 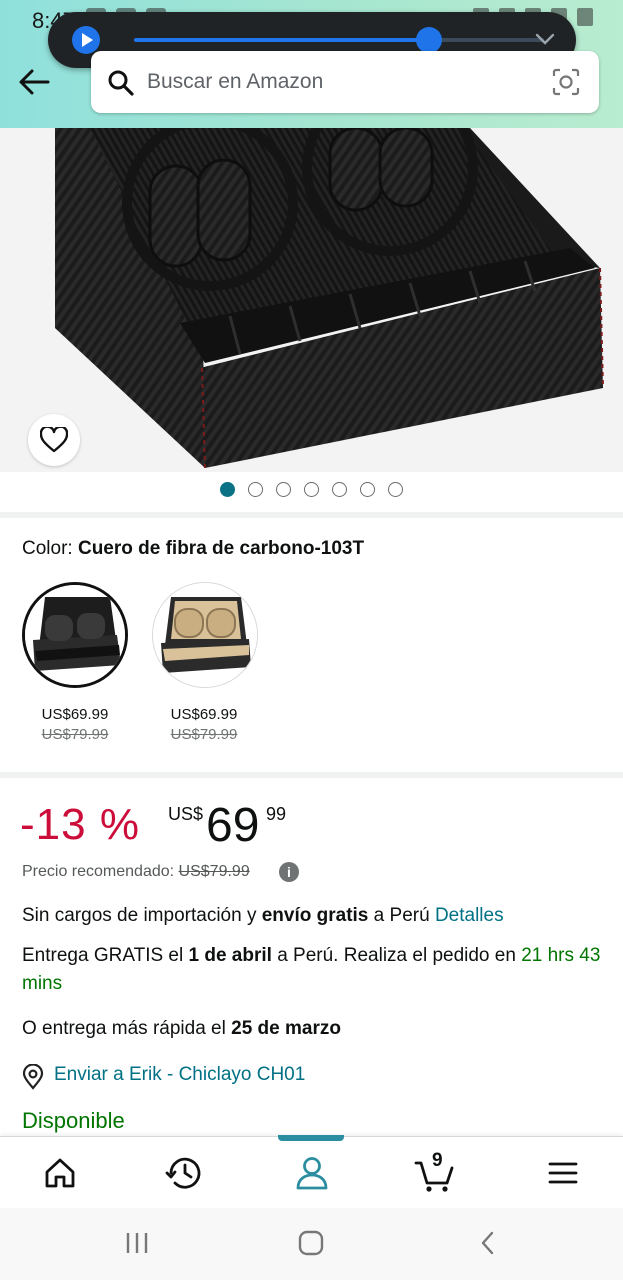 I want to click on history-icon, so click(x=185, y=1173).